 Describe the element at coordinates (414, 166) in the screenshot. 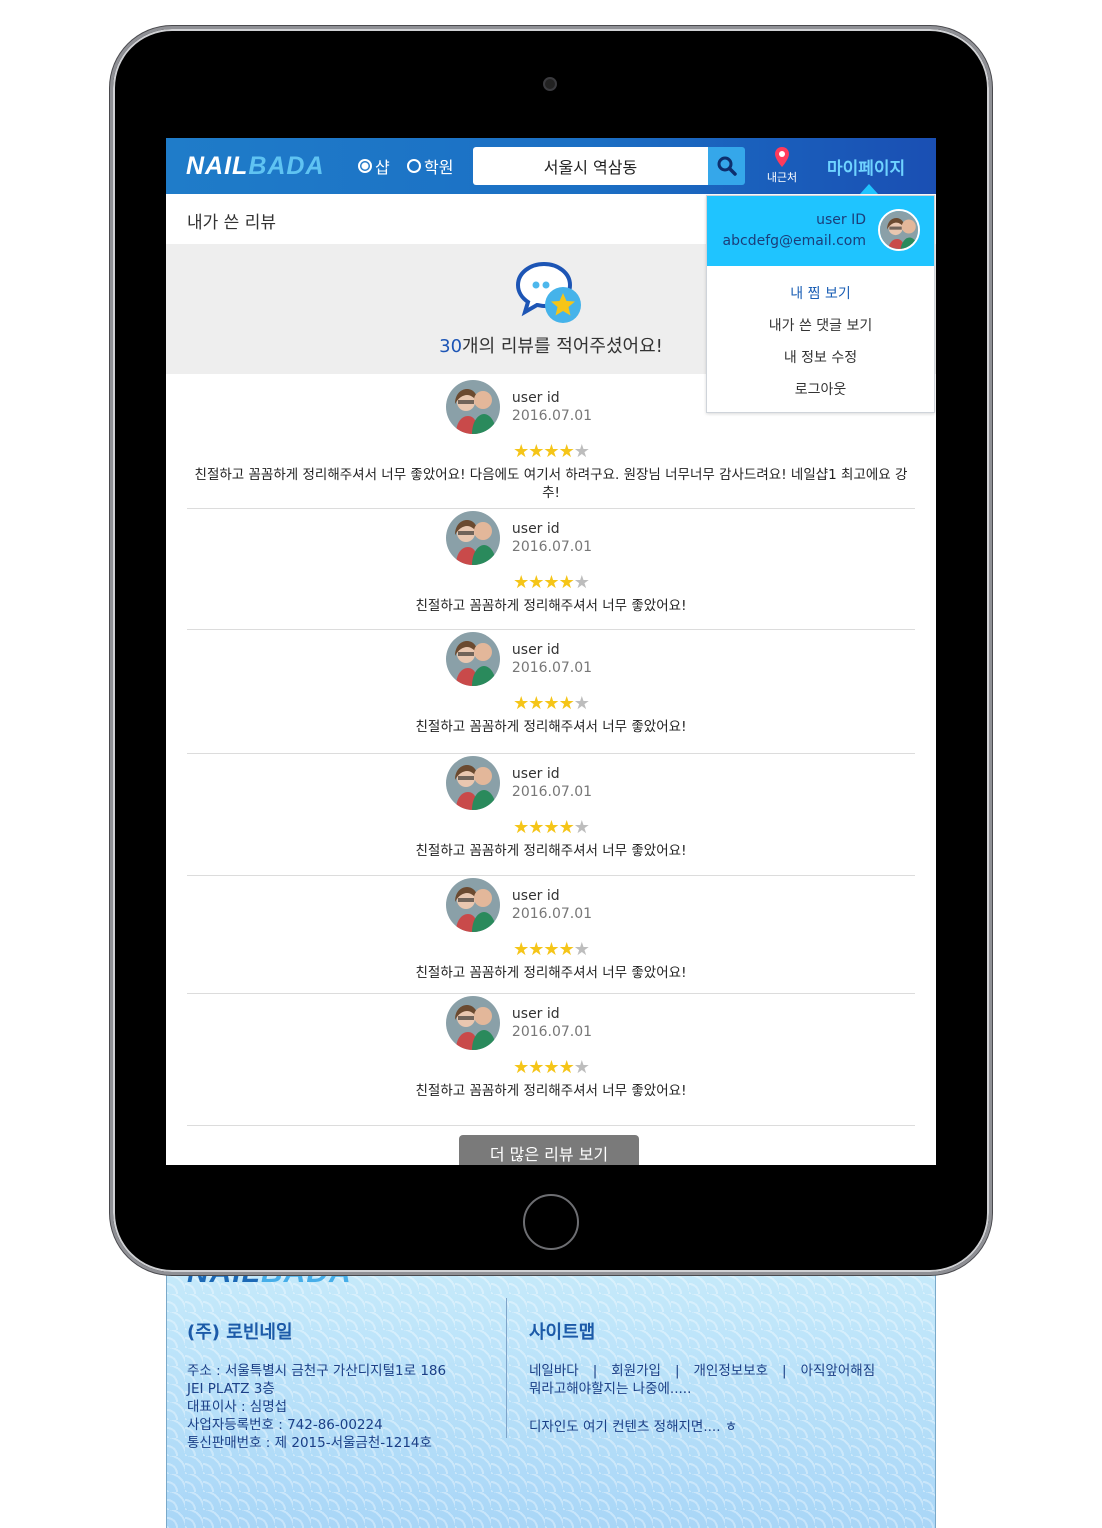

I see `radio-unchecked-icon` at that location.